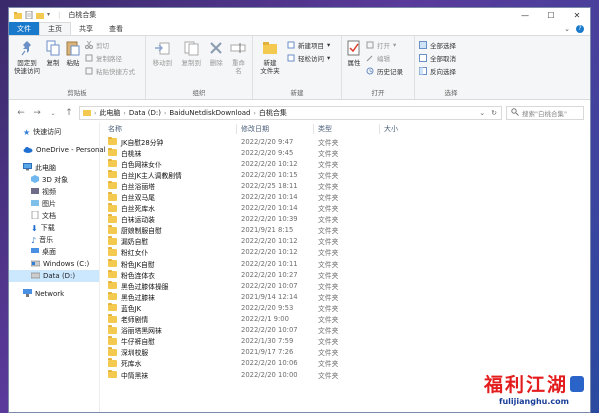 The height and width of the screenshot is (413, 599). I want to click on paste-icon, so click(73, 48).